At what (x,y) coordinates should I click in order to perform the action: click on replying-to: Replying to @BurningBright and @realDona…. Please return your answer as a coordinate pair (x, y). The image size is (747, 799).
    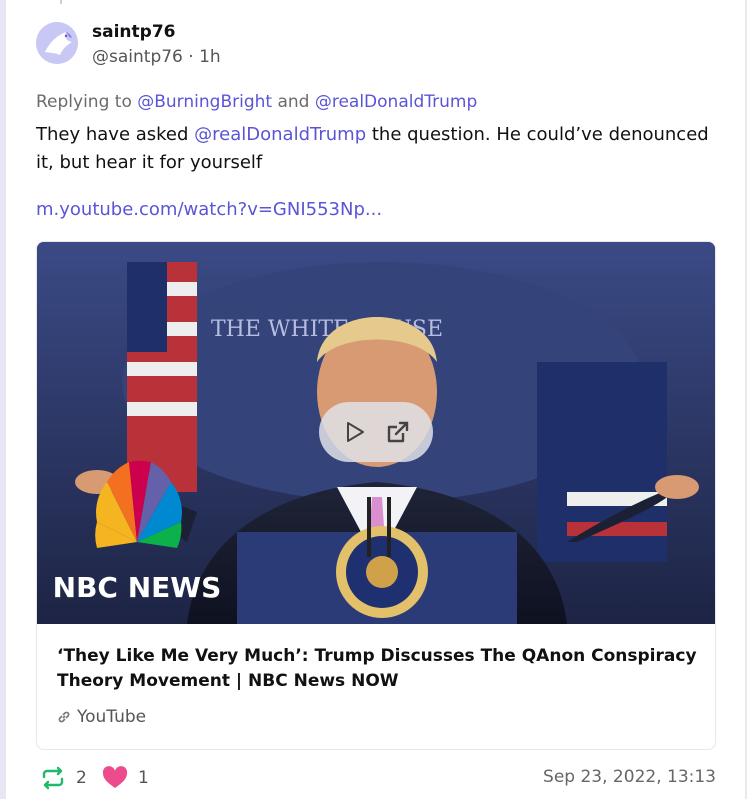
    Looking at the image, I should click on (256, 102).